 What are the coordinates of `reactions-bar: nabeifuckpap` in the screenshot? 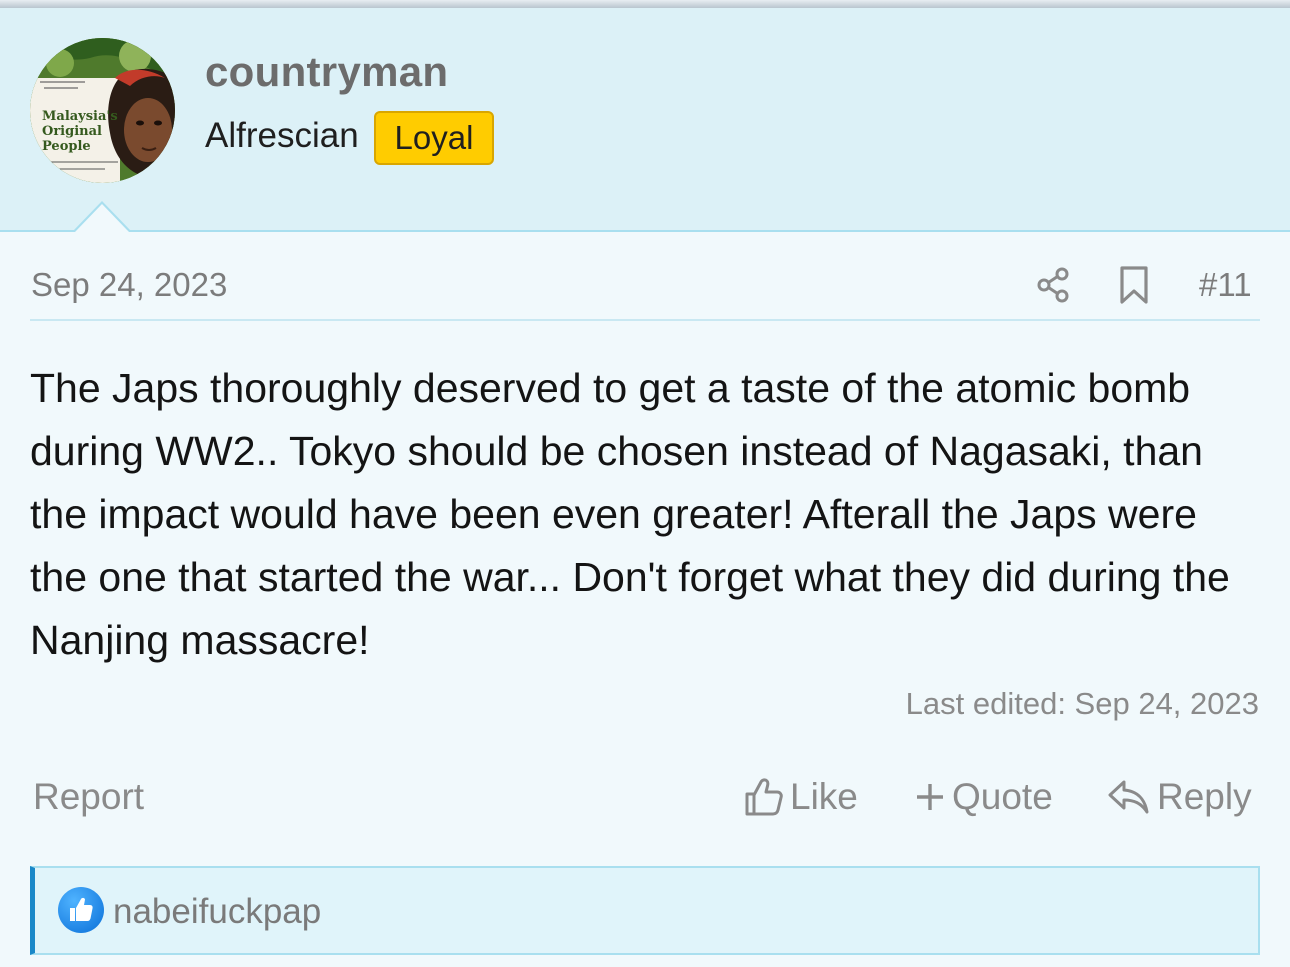 It's located at (645, 910).